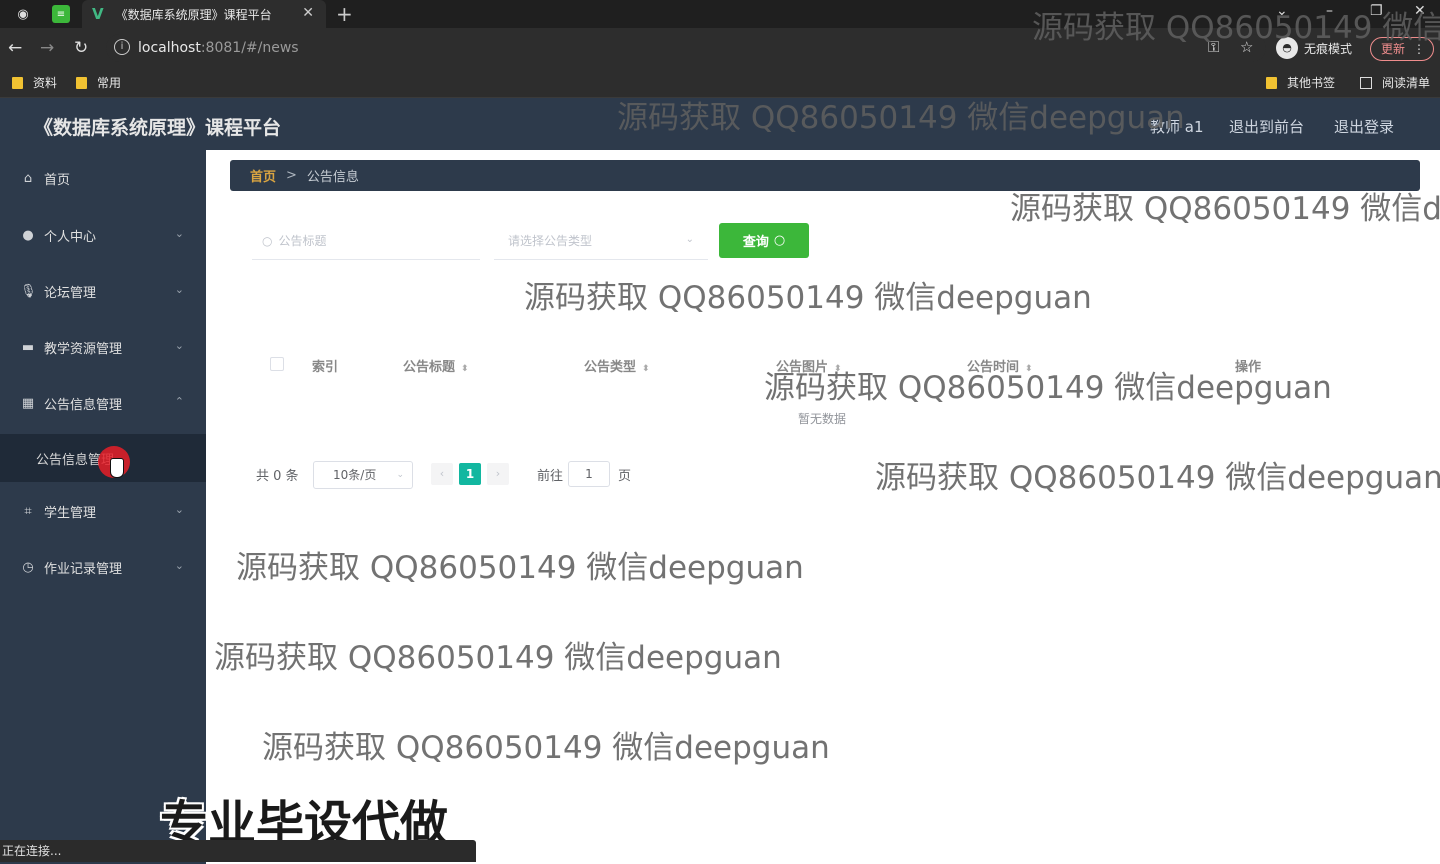 This screenshot has width=1440, height=864. I want to click on new-tab-icon: +, so click(344, 14).